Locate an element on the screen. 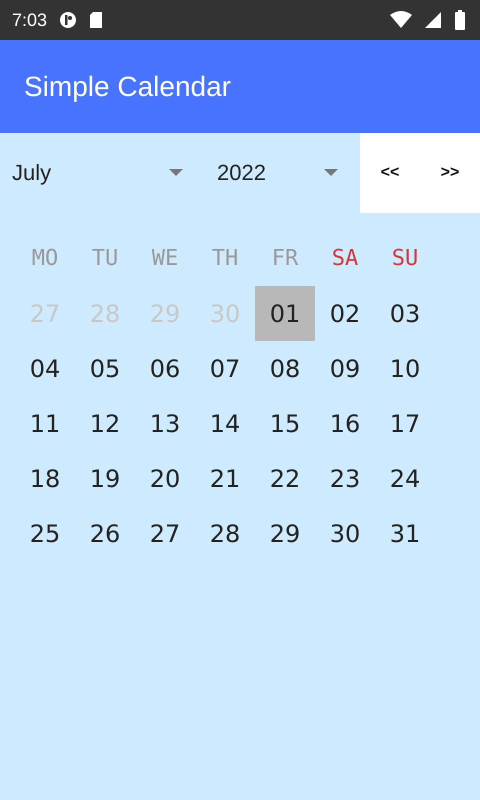  day-cell: 09 is located at coordinates (345, 368).